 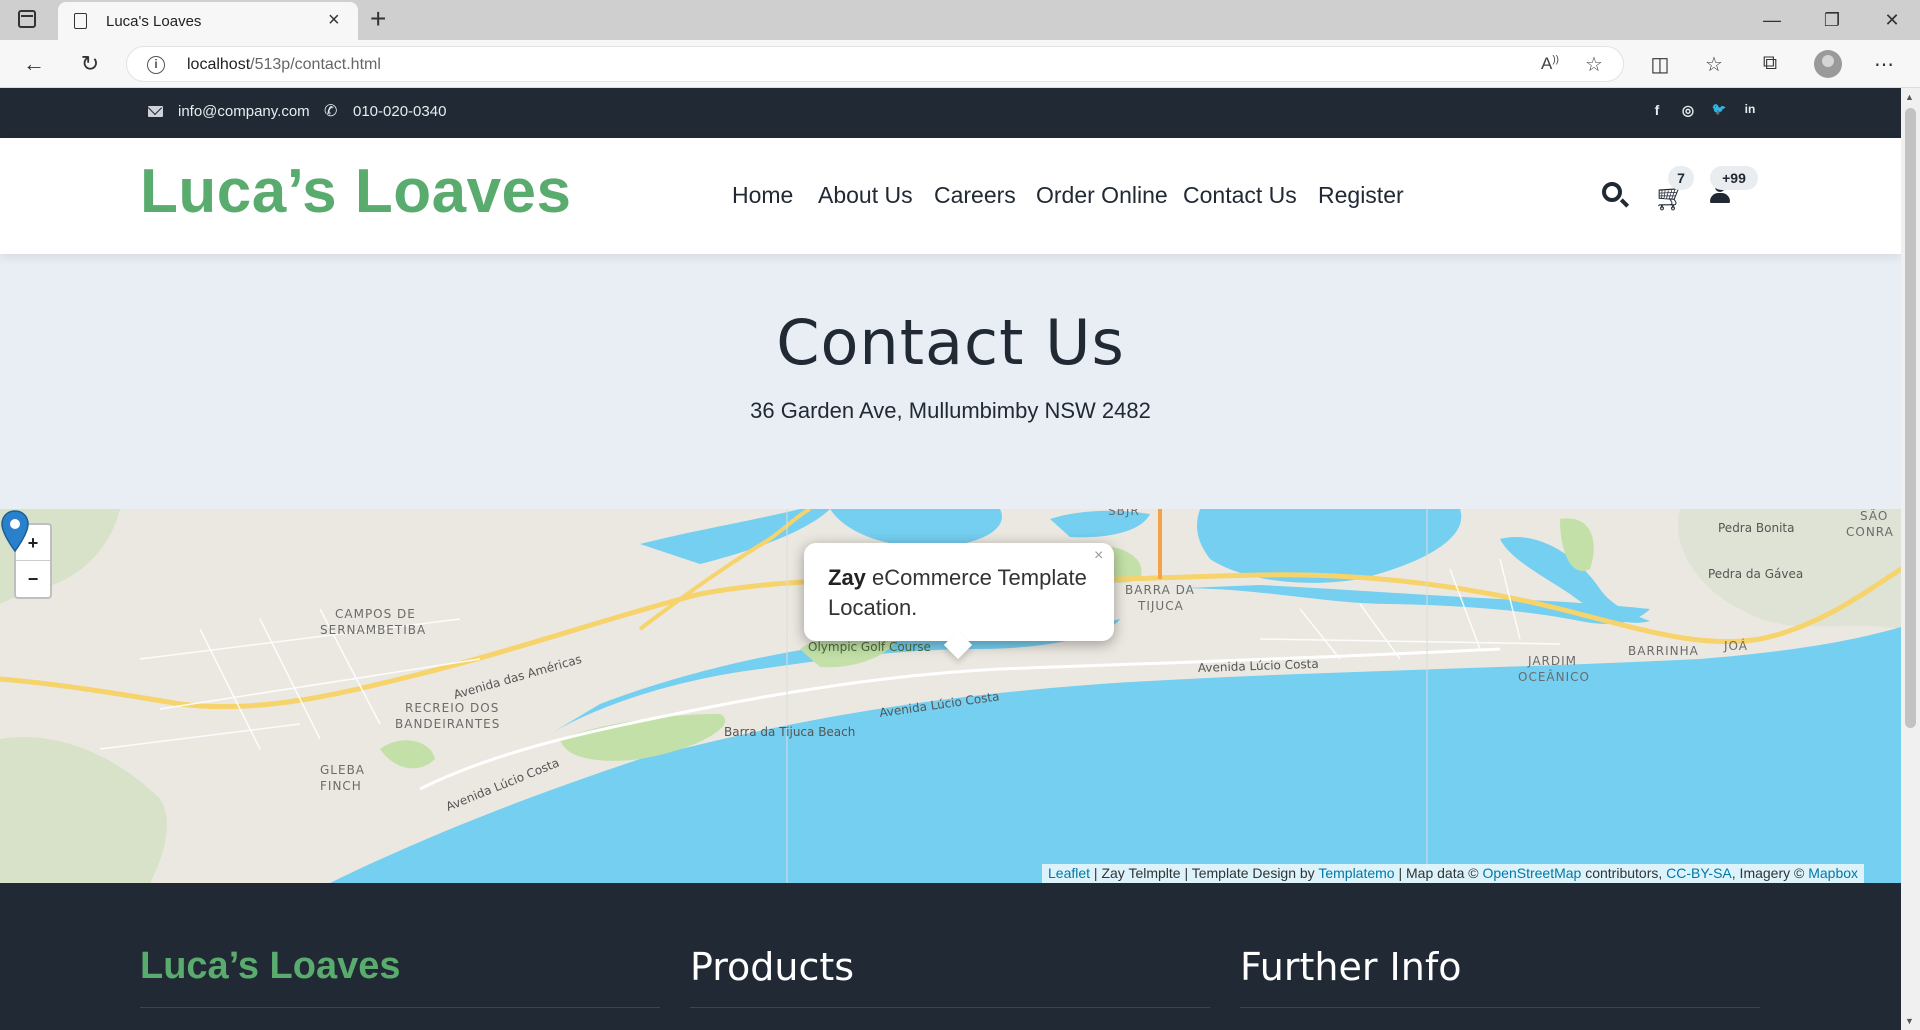 I want to click on browser-tab: Luca's Loaves ×, so click(x=208, y=21).